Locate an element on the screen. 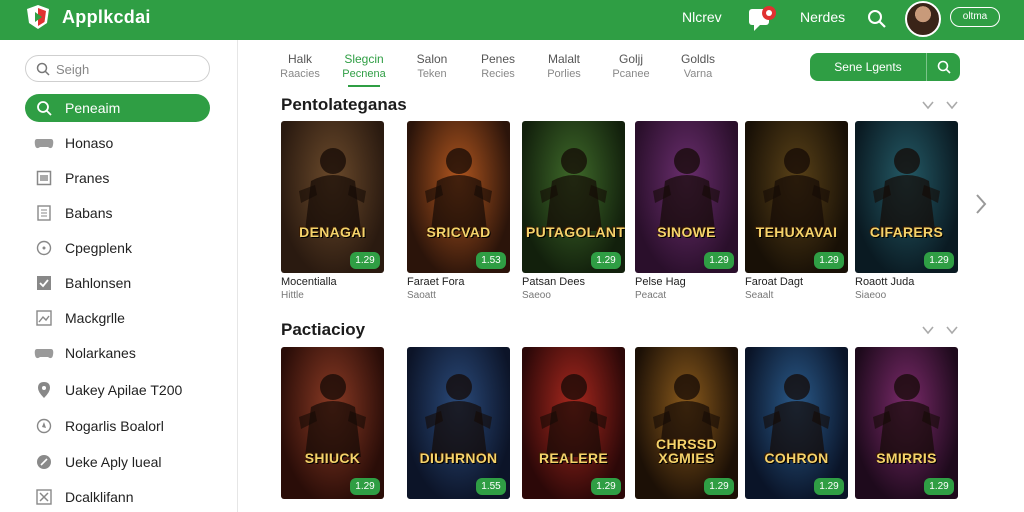 The width and height of the screenshot is (1024, 512). game-meta: Saoatt is located at coordinates (421, 295).